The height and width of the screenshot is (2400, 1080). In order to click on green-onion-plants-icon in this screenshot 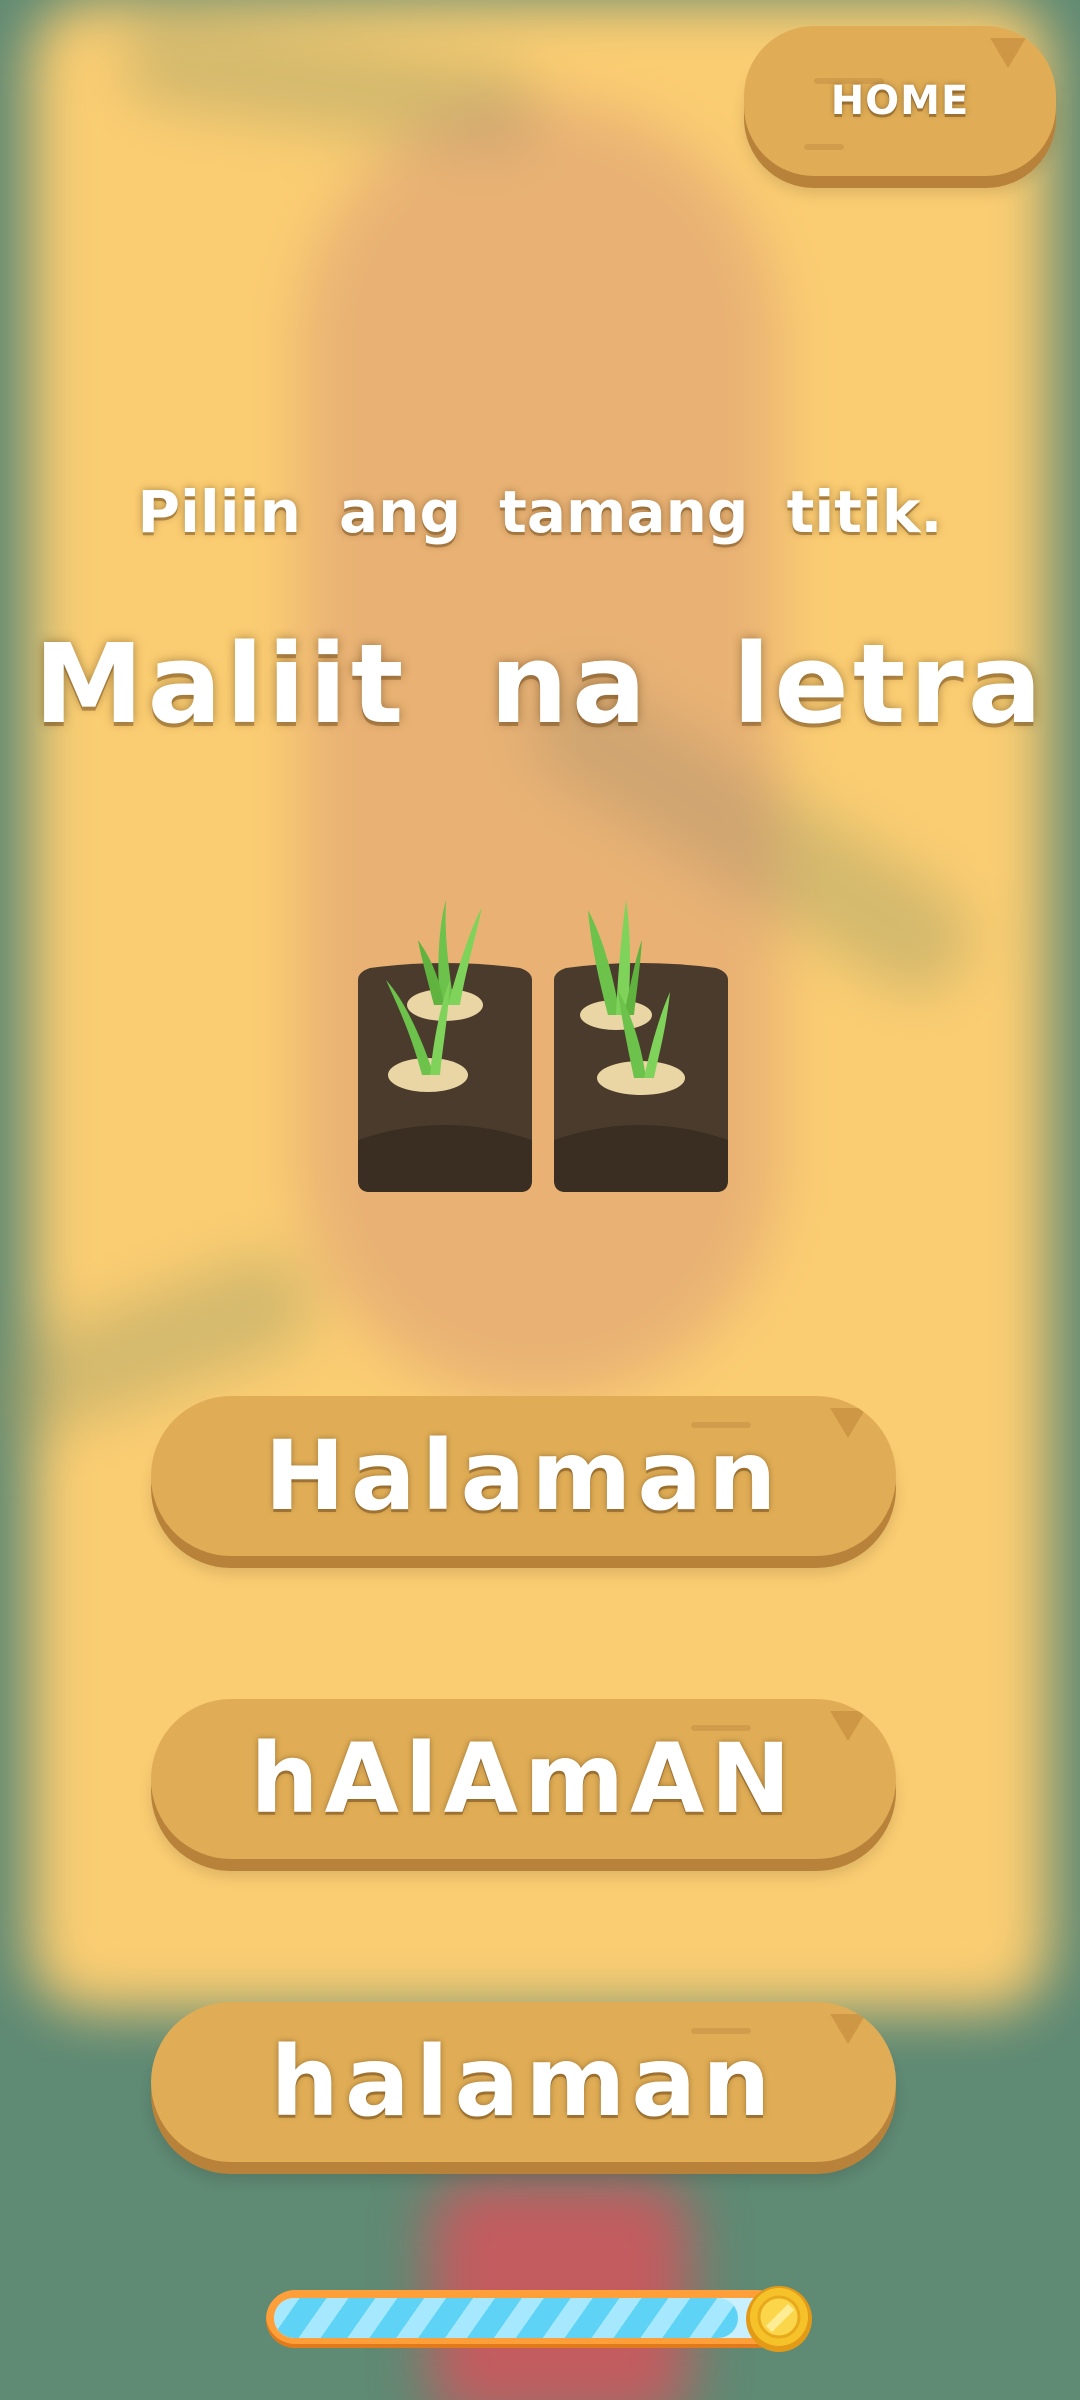, I will do `click(543, 1046)`.